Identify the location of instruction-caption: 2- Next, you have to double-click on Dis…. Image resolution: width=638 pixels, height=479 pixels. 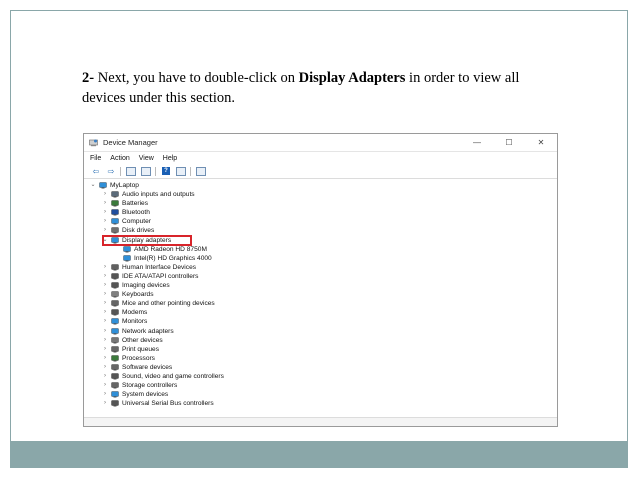
(317, 88).